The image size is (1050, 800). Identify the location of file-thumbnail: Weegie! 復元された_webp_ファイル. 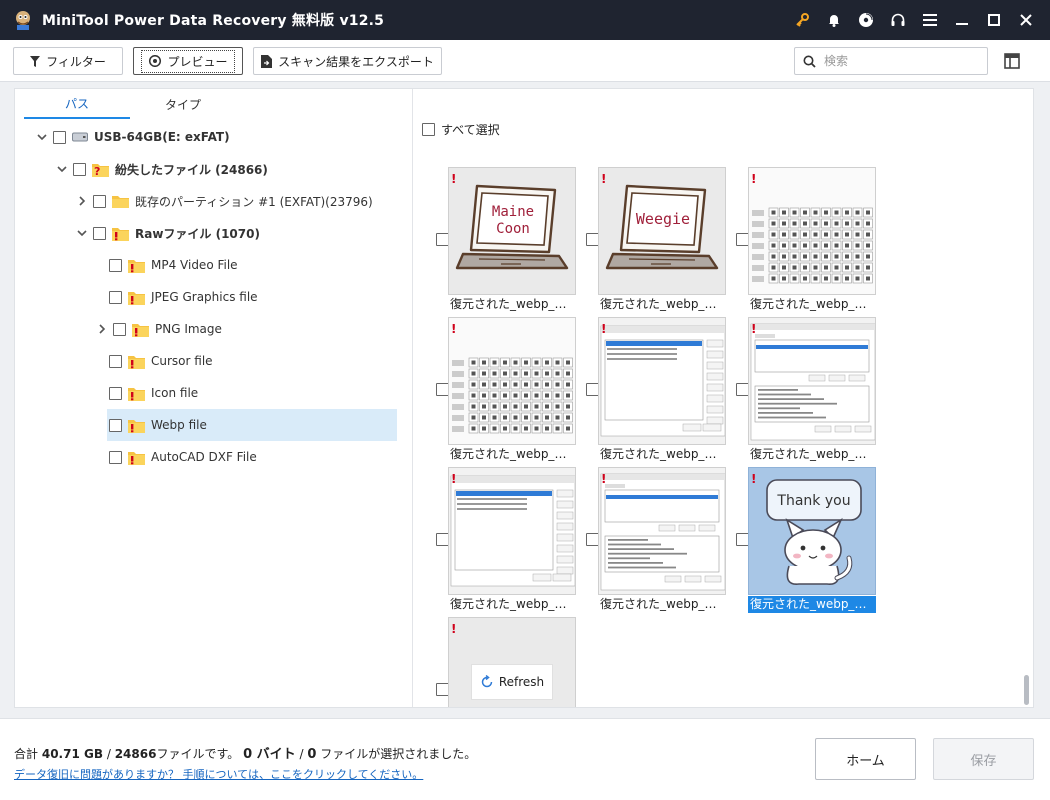
(652, 241).